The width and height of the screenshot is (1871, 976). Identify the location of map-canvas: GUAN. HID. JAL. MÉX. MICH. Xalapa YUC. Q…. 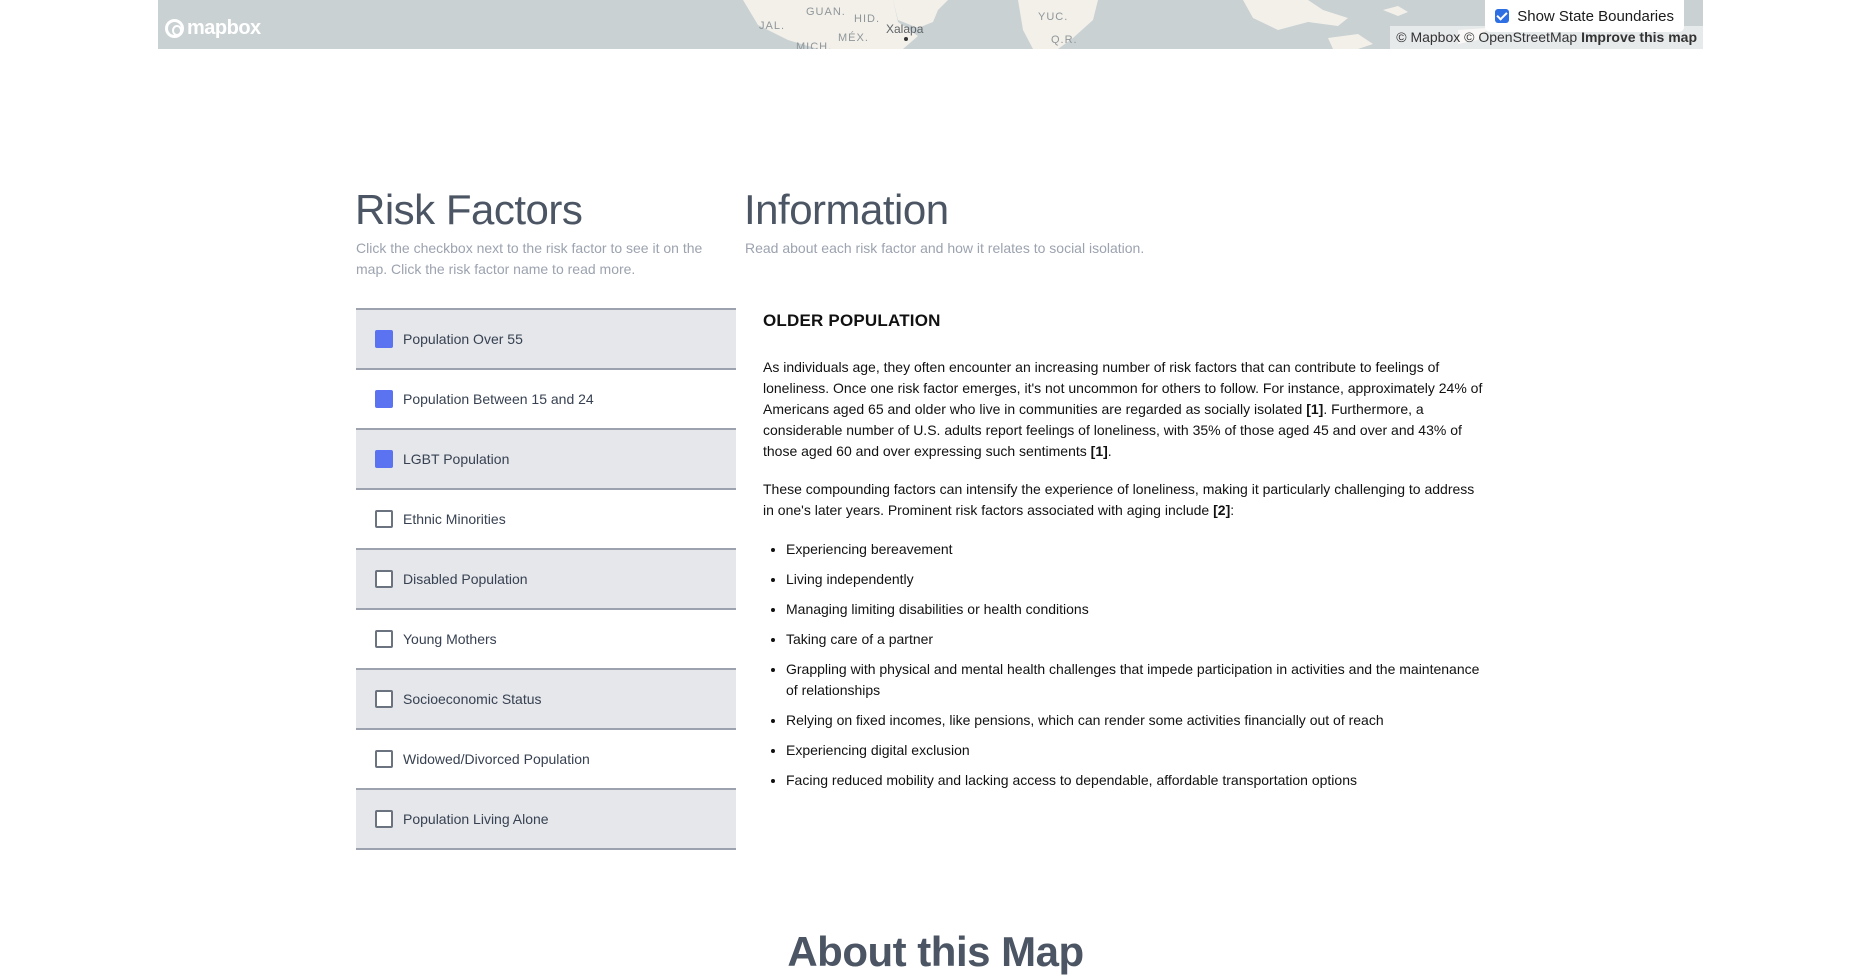
(930, 24).